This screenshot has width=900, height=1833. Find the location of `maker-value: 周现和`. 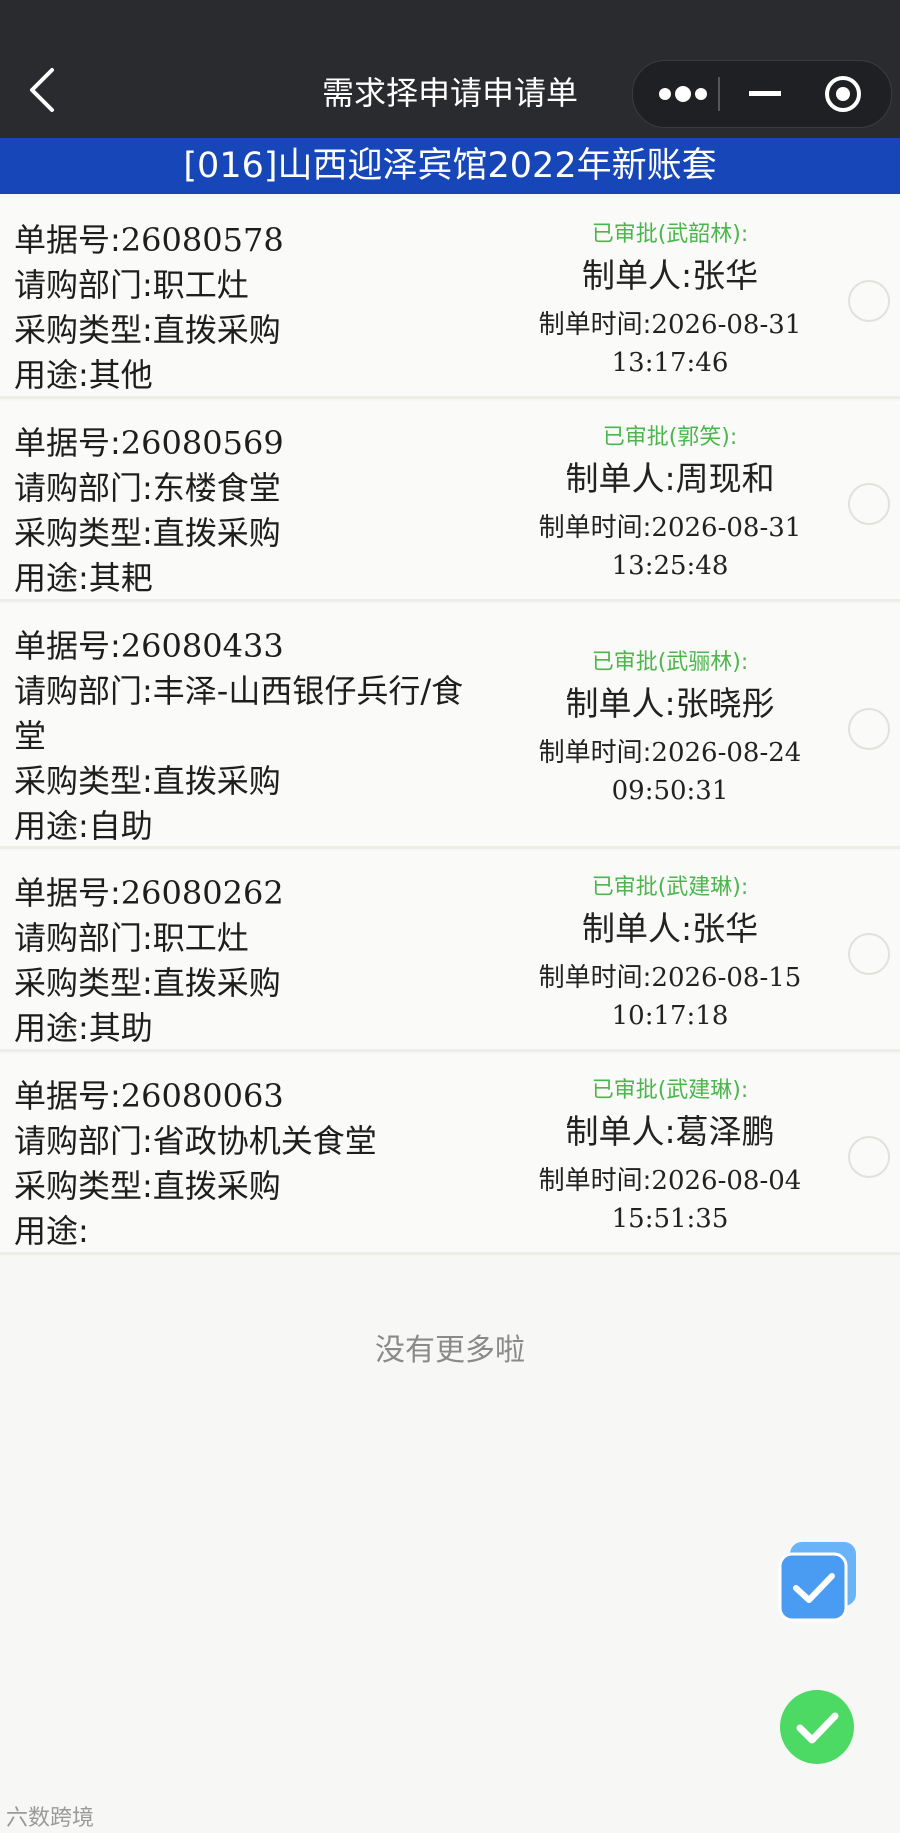

maker-value: 周现和 is located at coordinates (725, 478).